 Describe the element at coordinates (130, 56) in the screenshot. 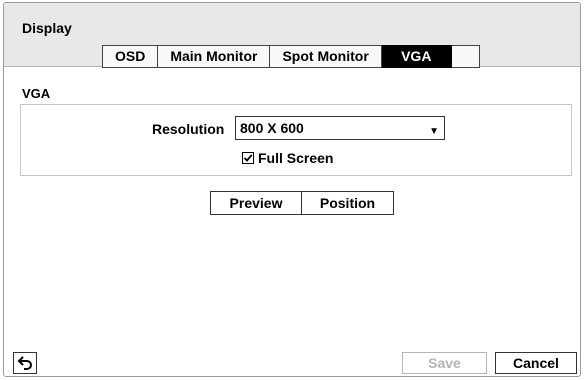

I see `tab-osd: OSD` at that location.